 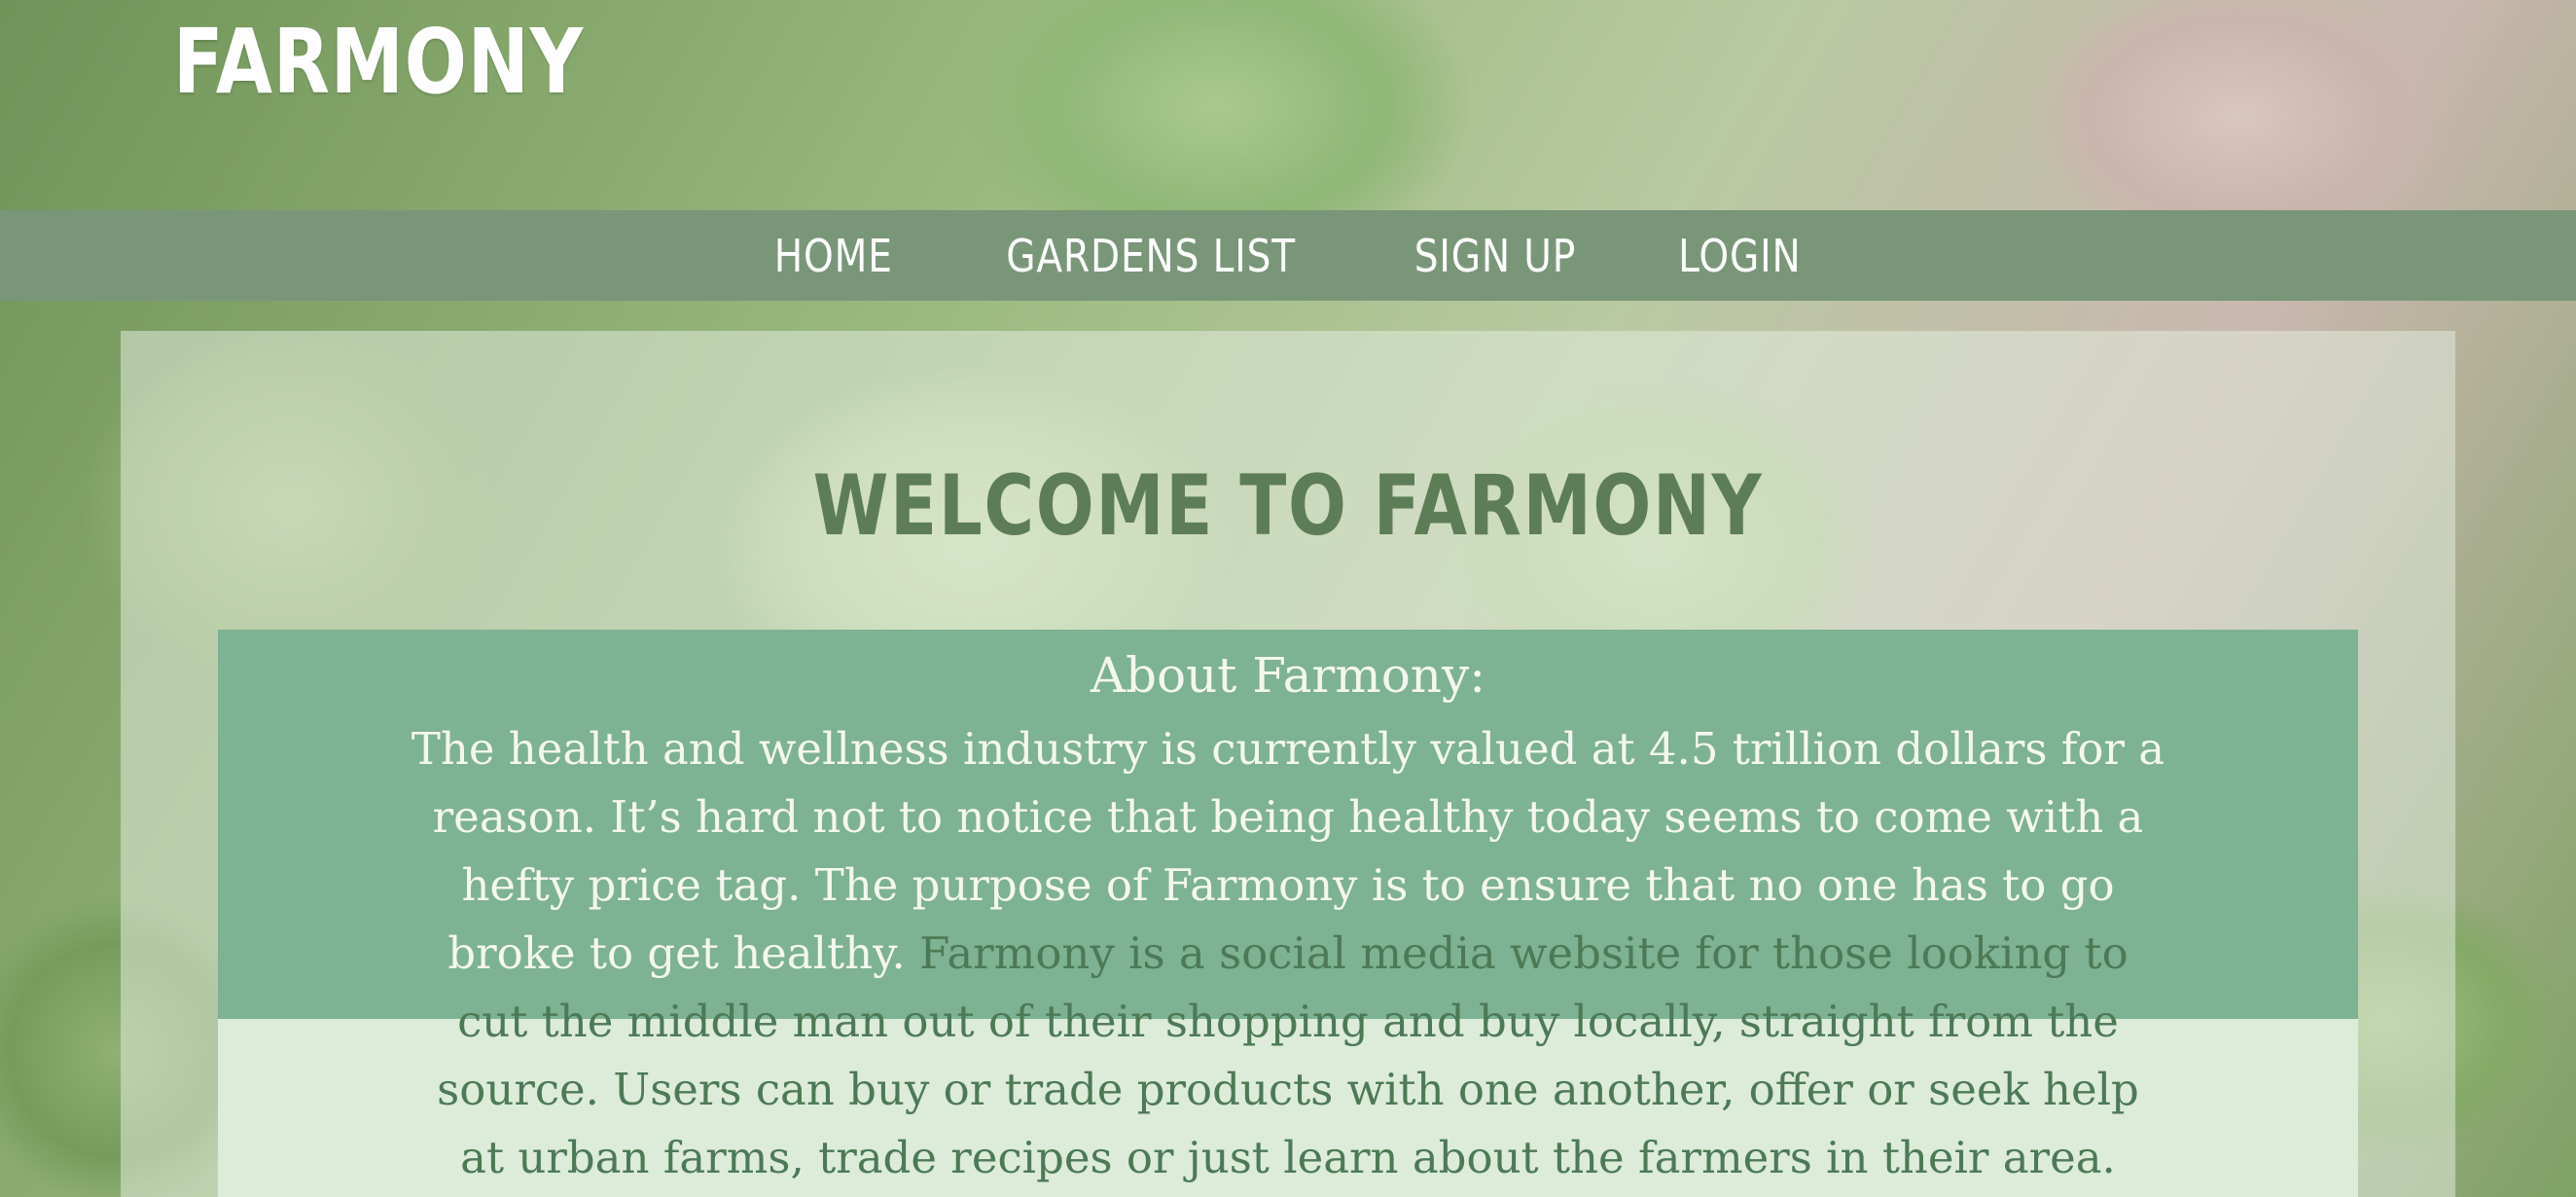 What do you see at coordinates (1152, 256) in the screenshot?
I see `nav-gardens-list-link: GARDENS LIST` at bounding box center [1152, 256].